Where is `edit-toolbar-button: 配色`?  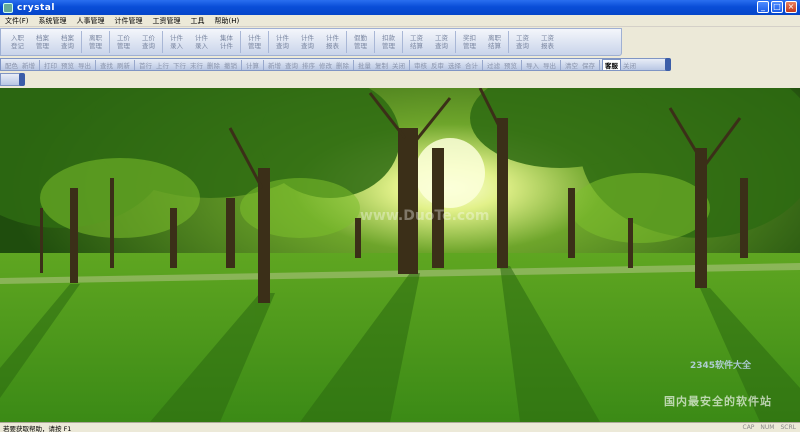
edit-toolbar-button: 配色 is located at coordinates (11, 65).